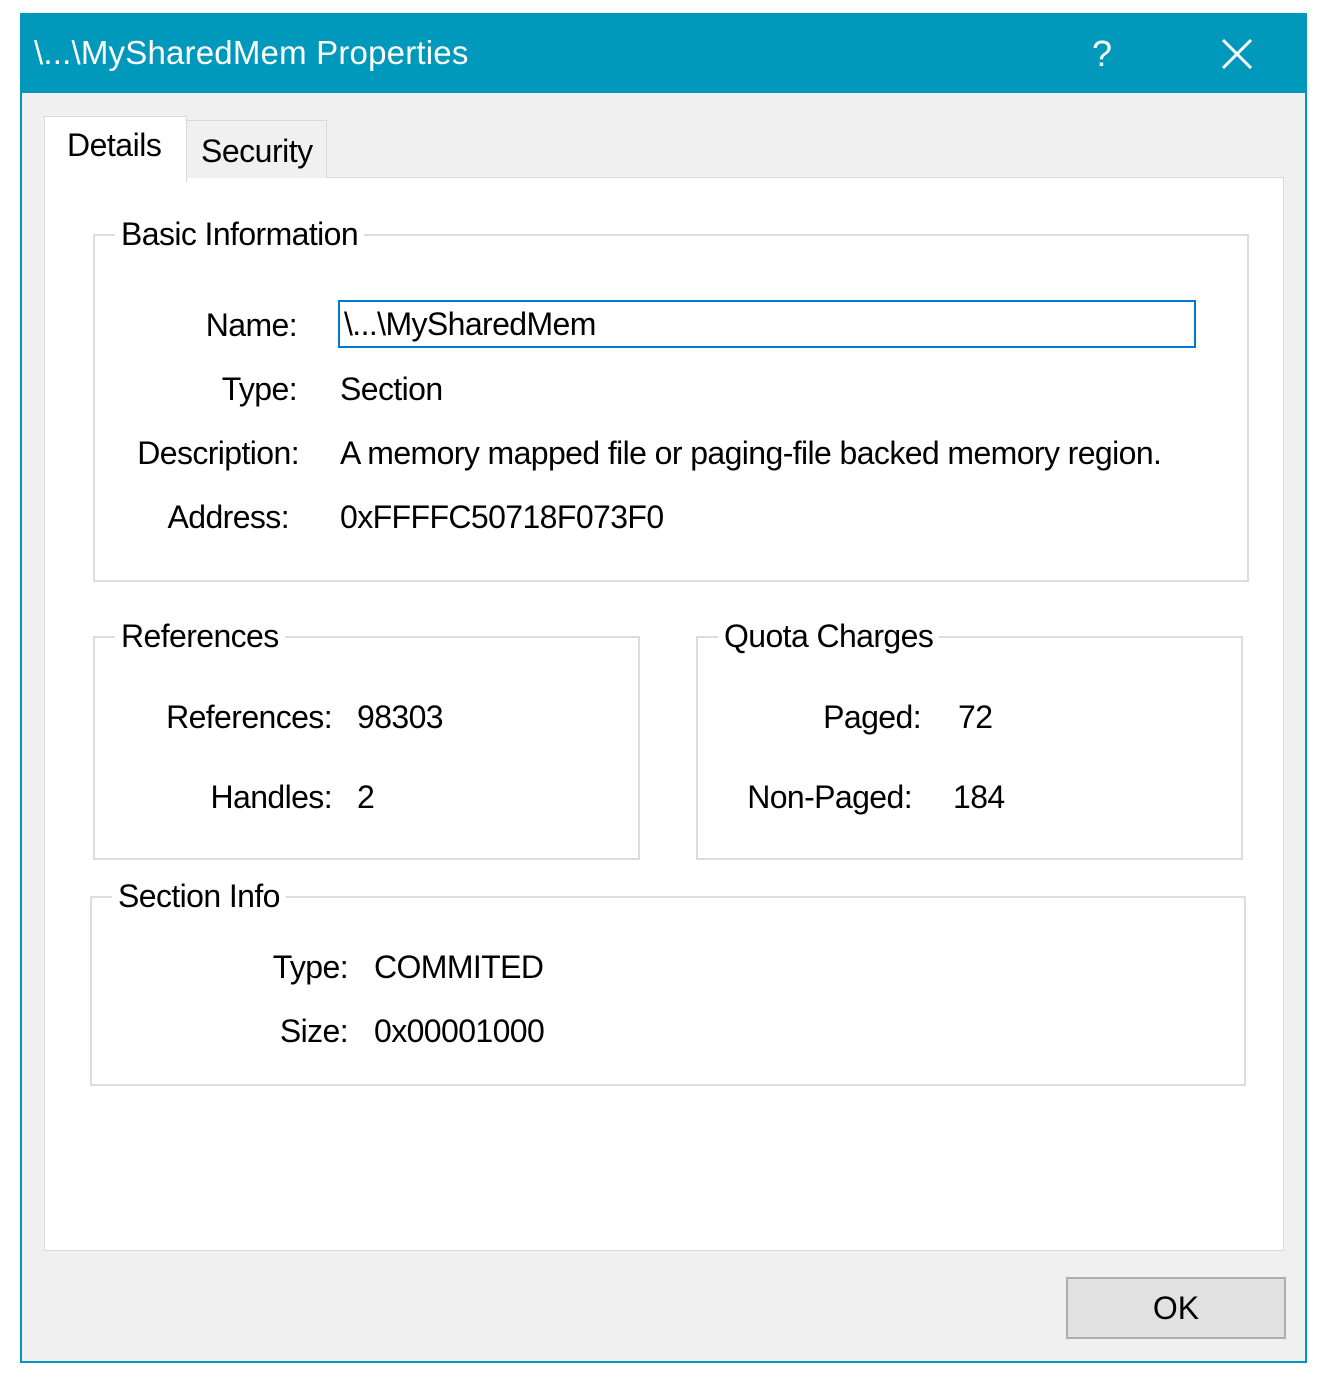 This screenshot has width=1320, height=1380. Describe the element at coordinates (872, 717) in the screenshot. I see `paged-label: Paged:` at that location.